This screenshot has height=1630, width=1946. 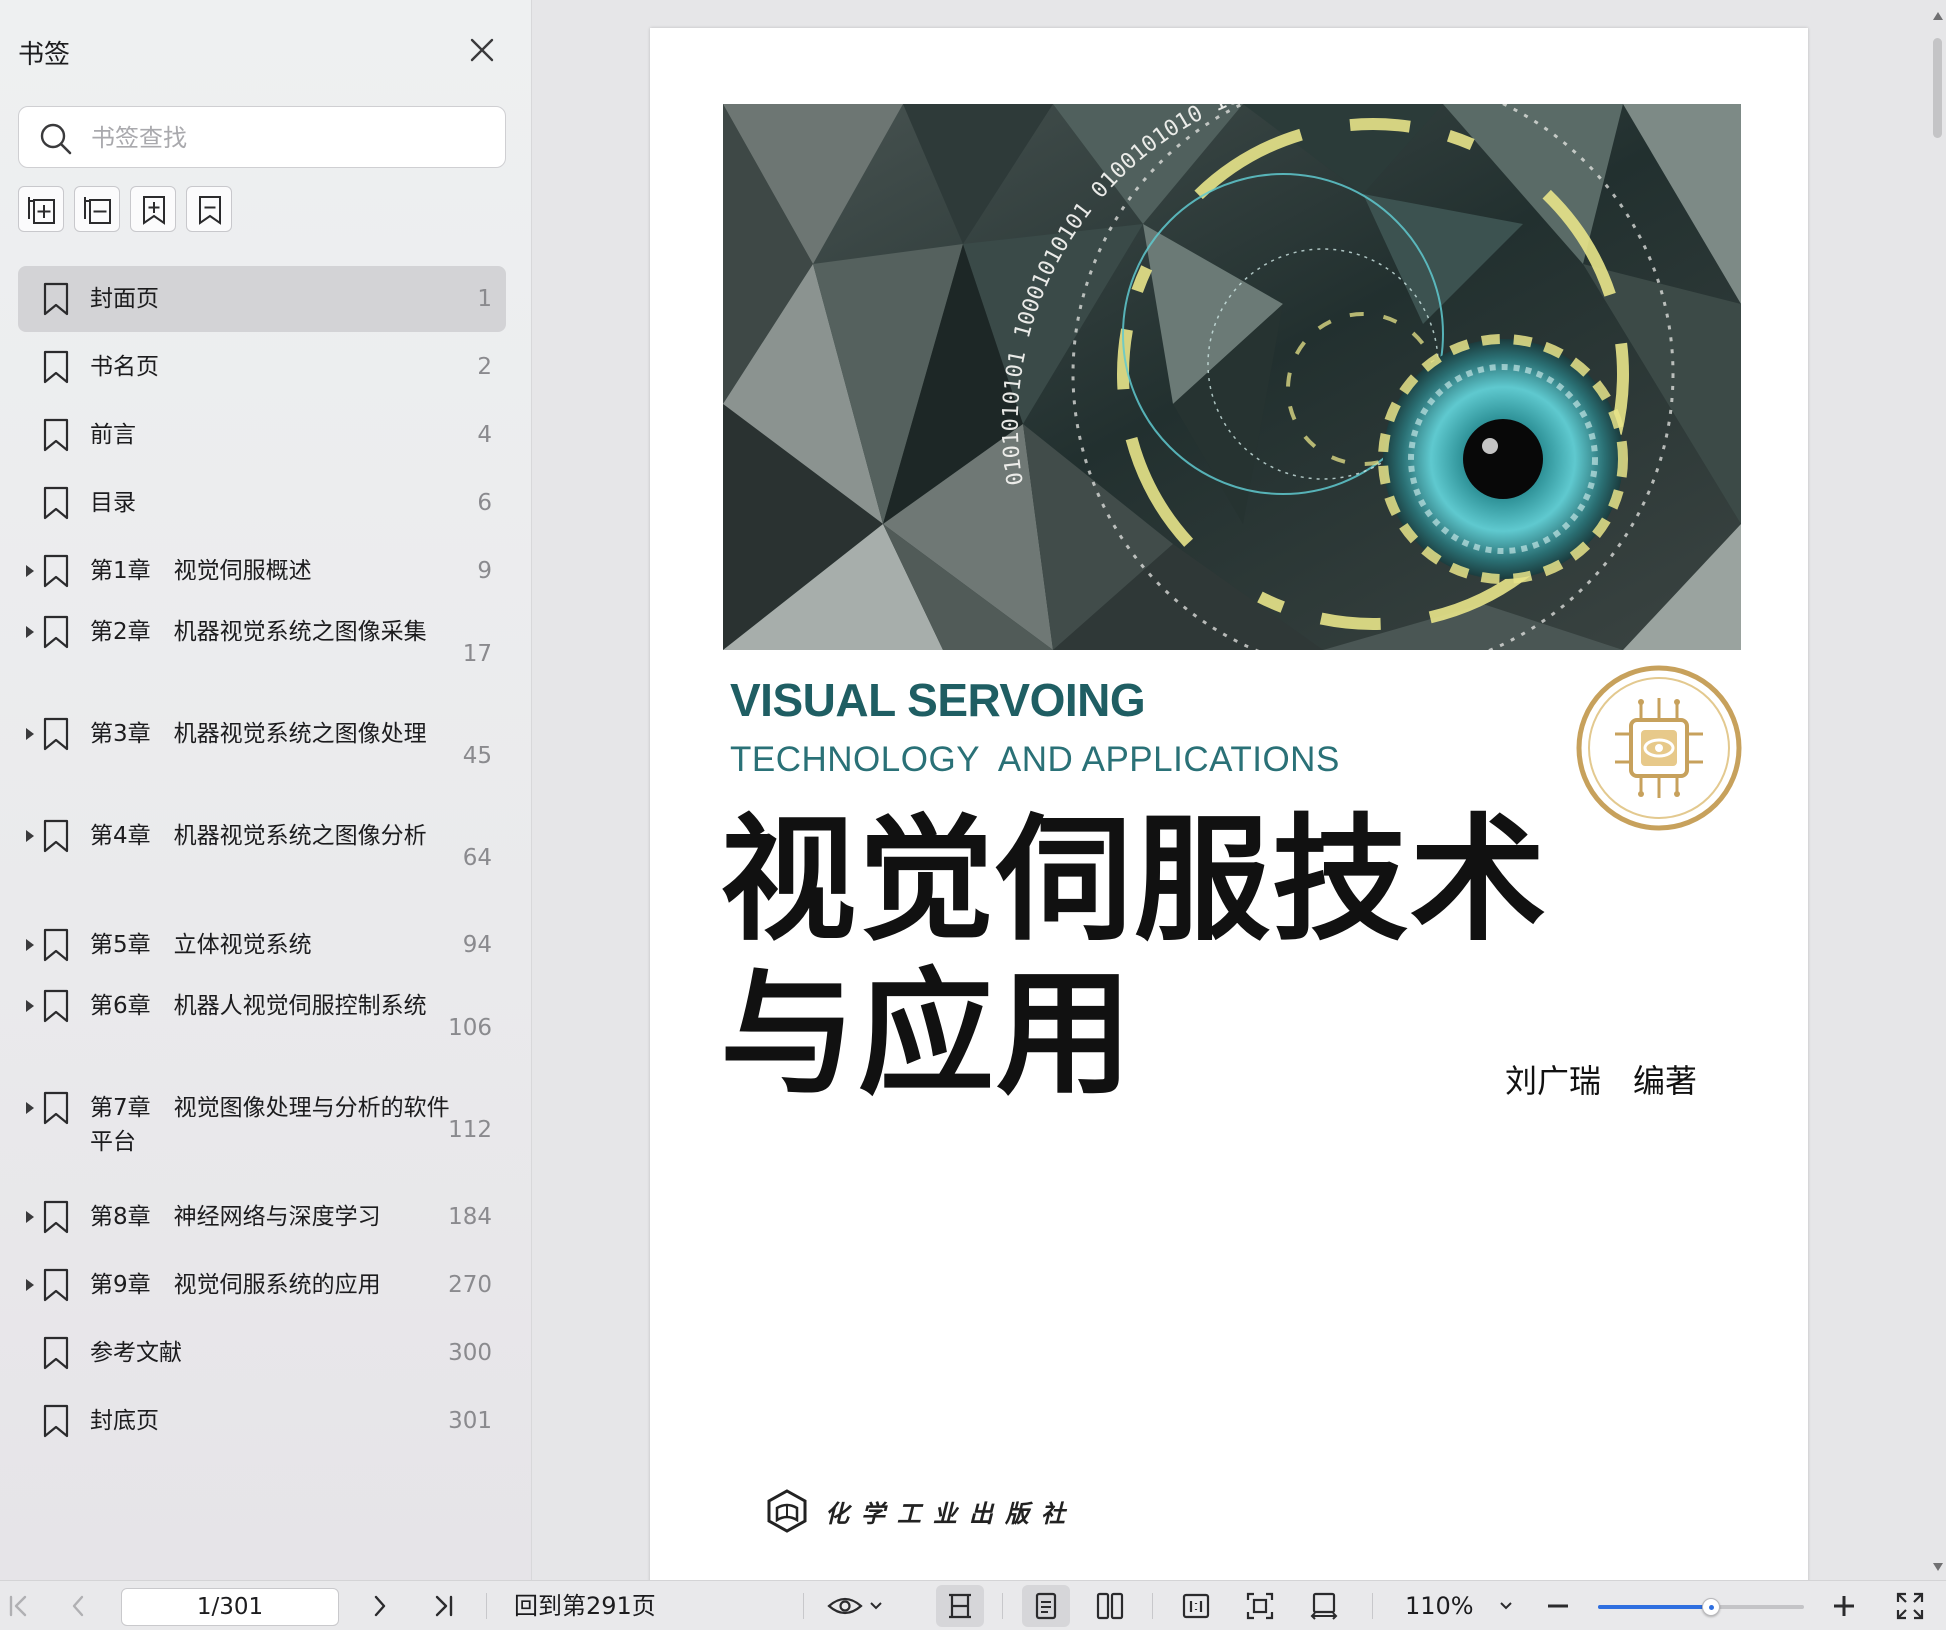 What do you see at coordinates (1558, 1605) in the screenshot?
I see `zoom-out-button` at bounding box center [1558, 1605].